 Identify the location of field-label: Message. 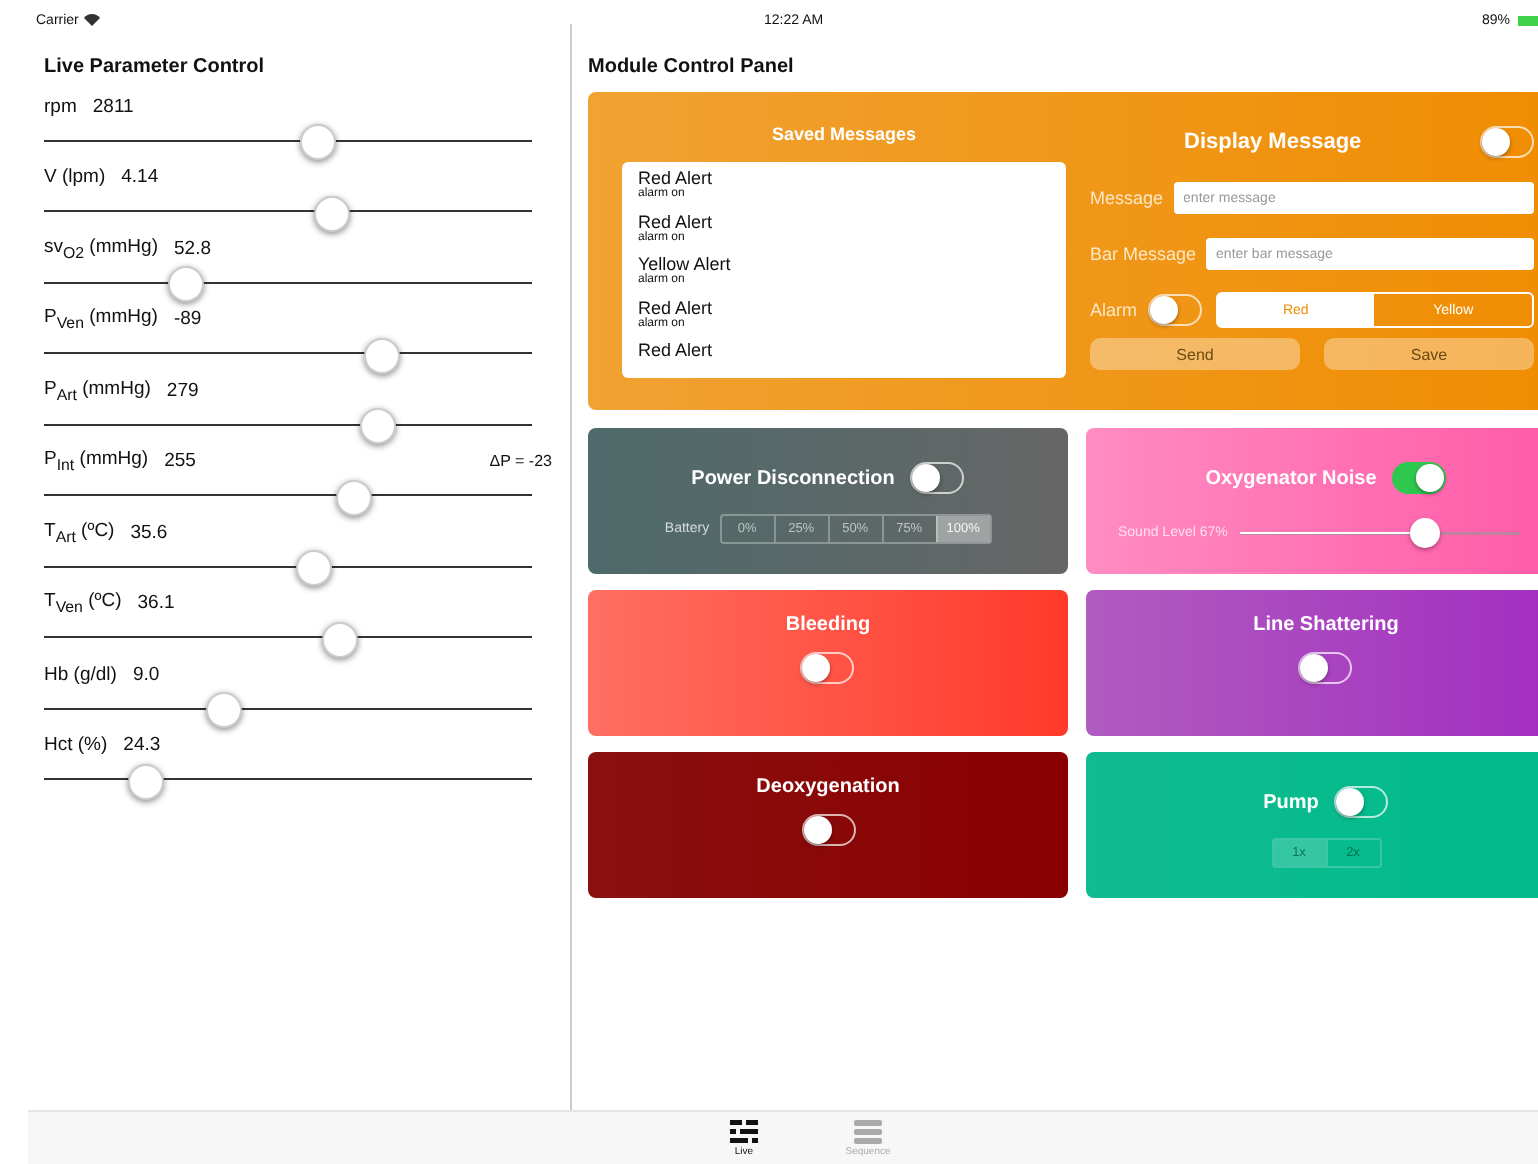
(1127, 198).